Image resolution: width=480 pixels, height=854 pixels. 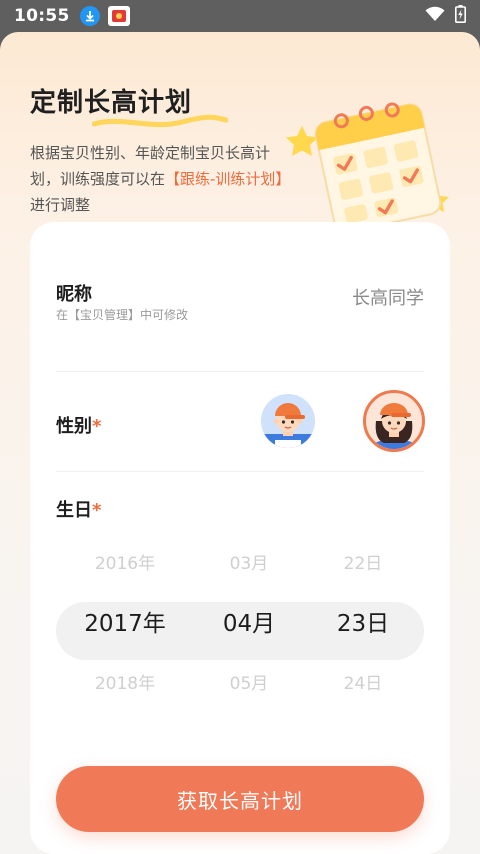 I want to click on status-time: 10:55, so click(x=42, y=16).